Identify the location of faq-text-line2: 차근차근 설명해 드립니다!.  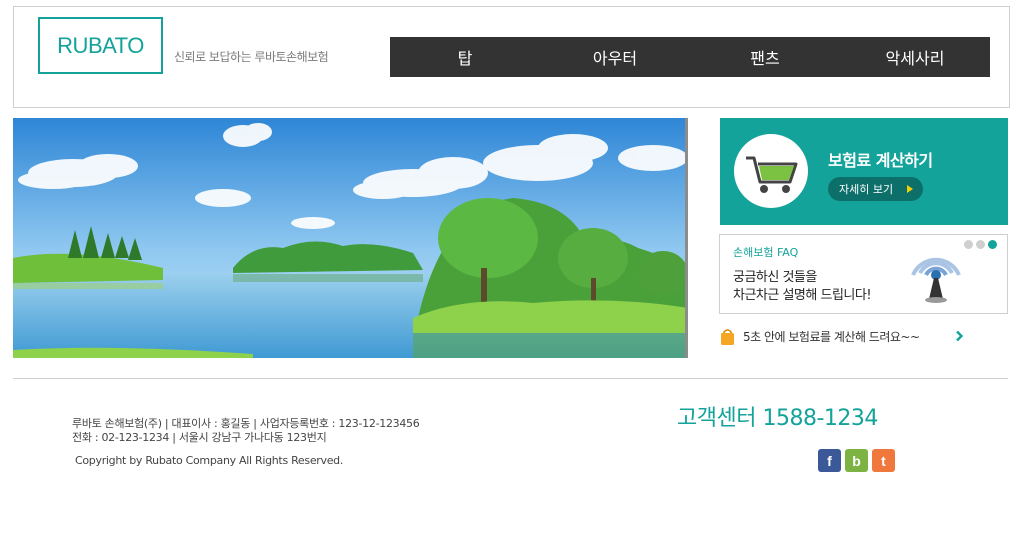
(802, 295).